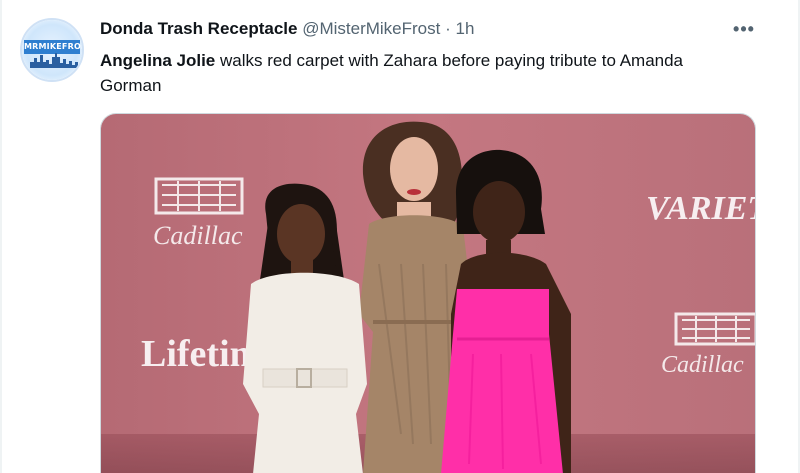  Describe the element at coordinates (702, 365) in the screenshot. I see `cadillac-logo-right: Cadillac` at that location.